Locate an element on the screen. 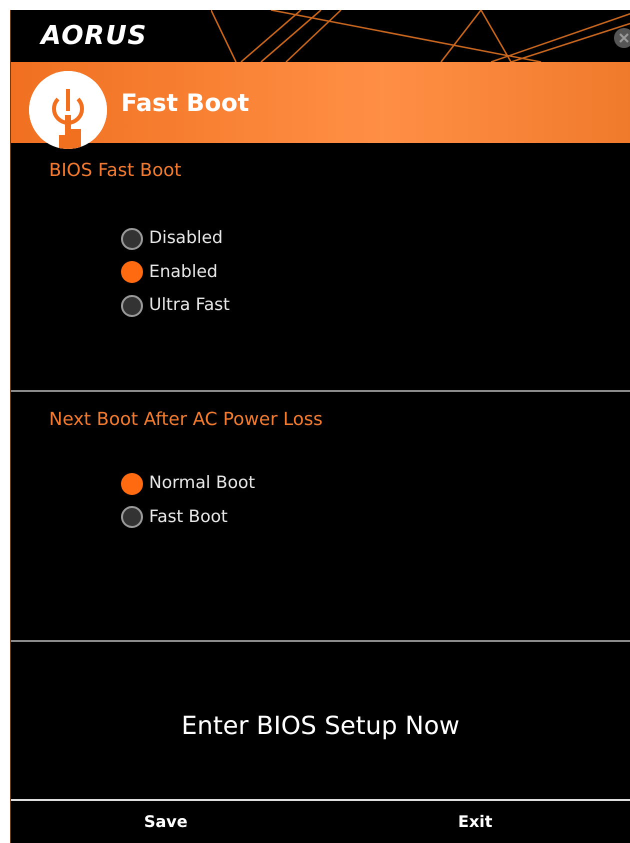 This screenshot has width=630, height=843. radio-option: Fast Boot is located at coordinates (375, 517).